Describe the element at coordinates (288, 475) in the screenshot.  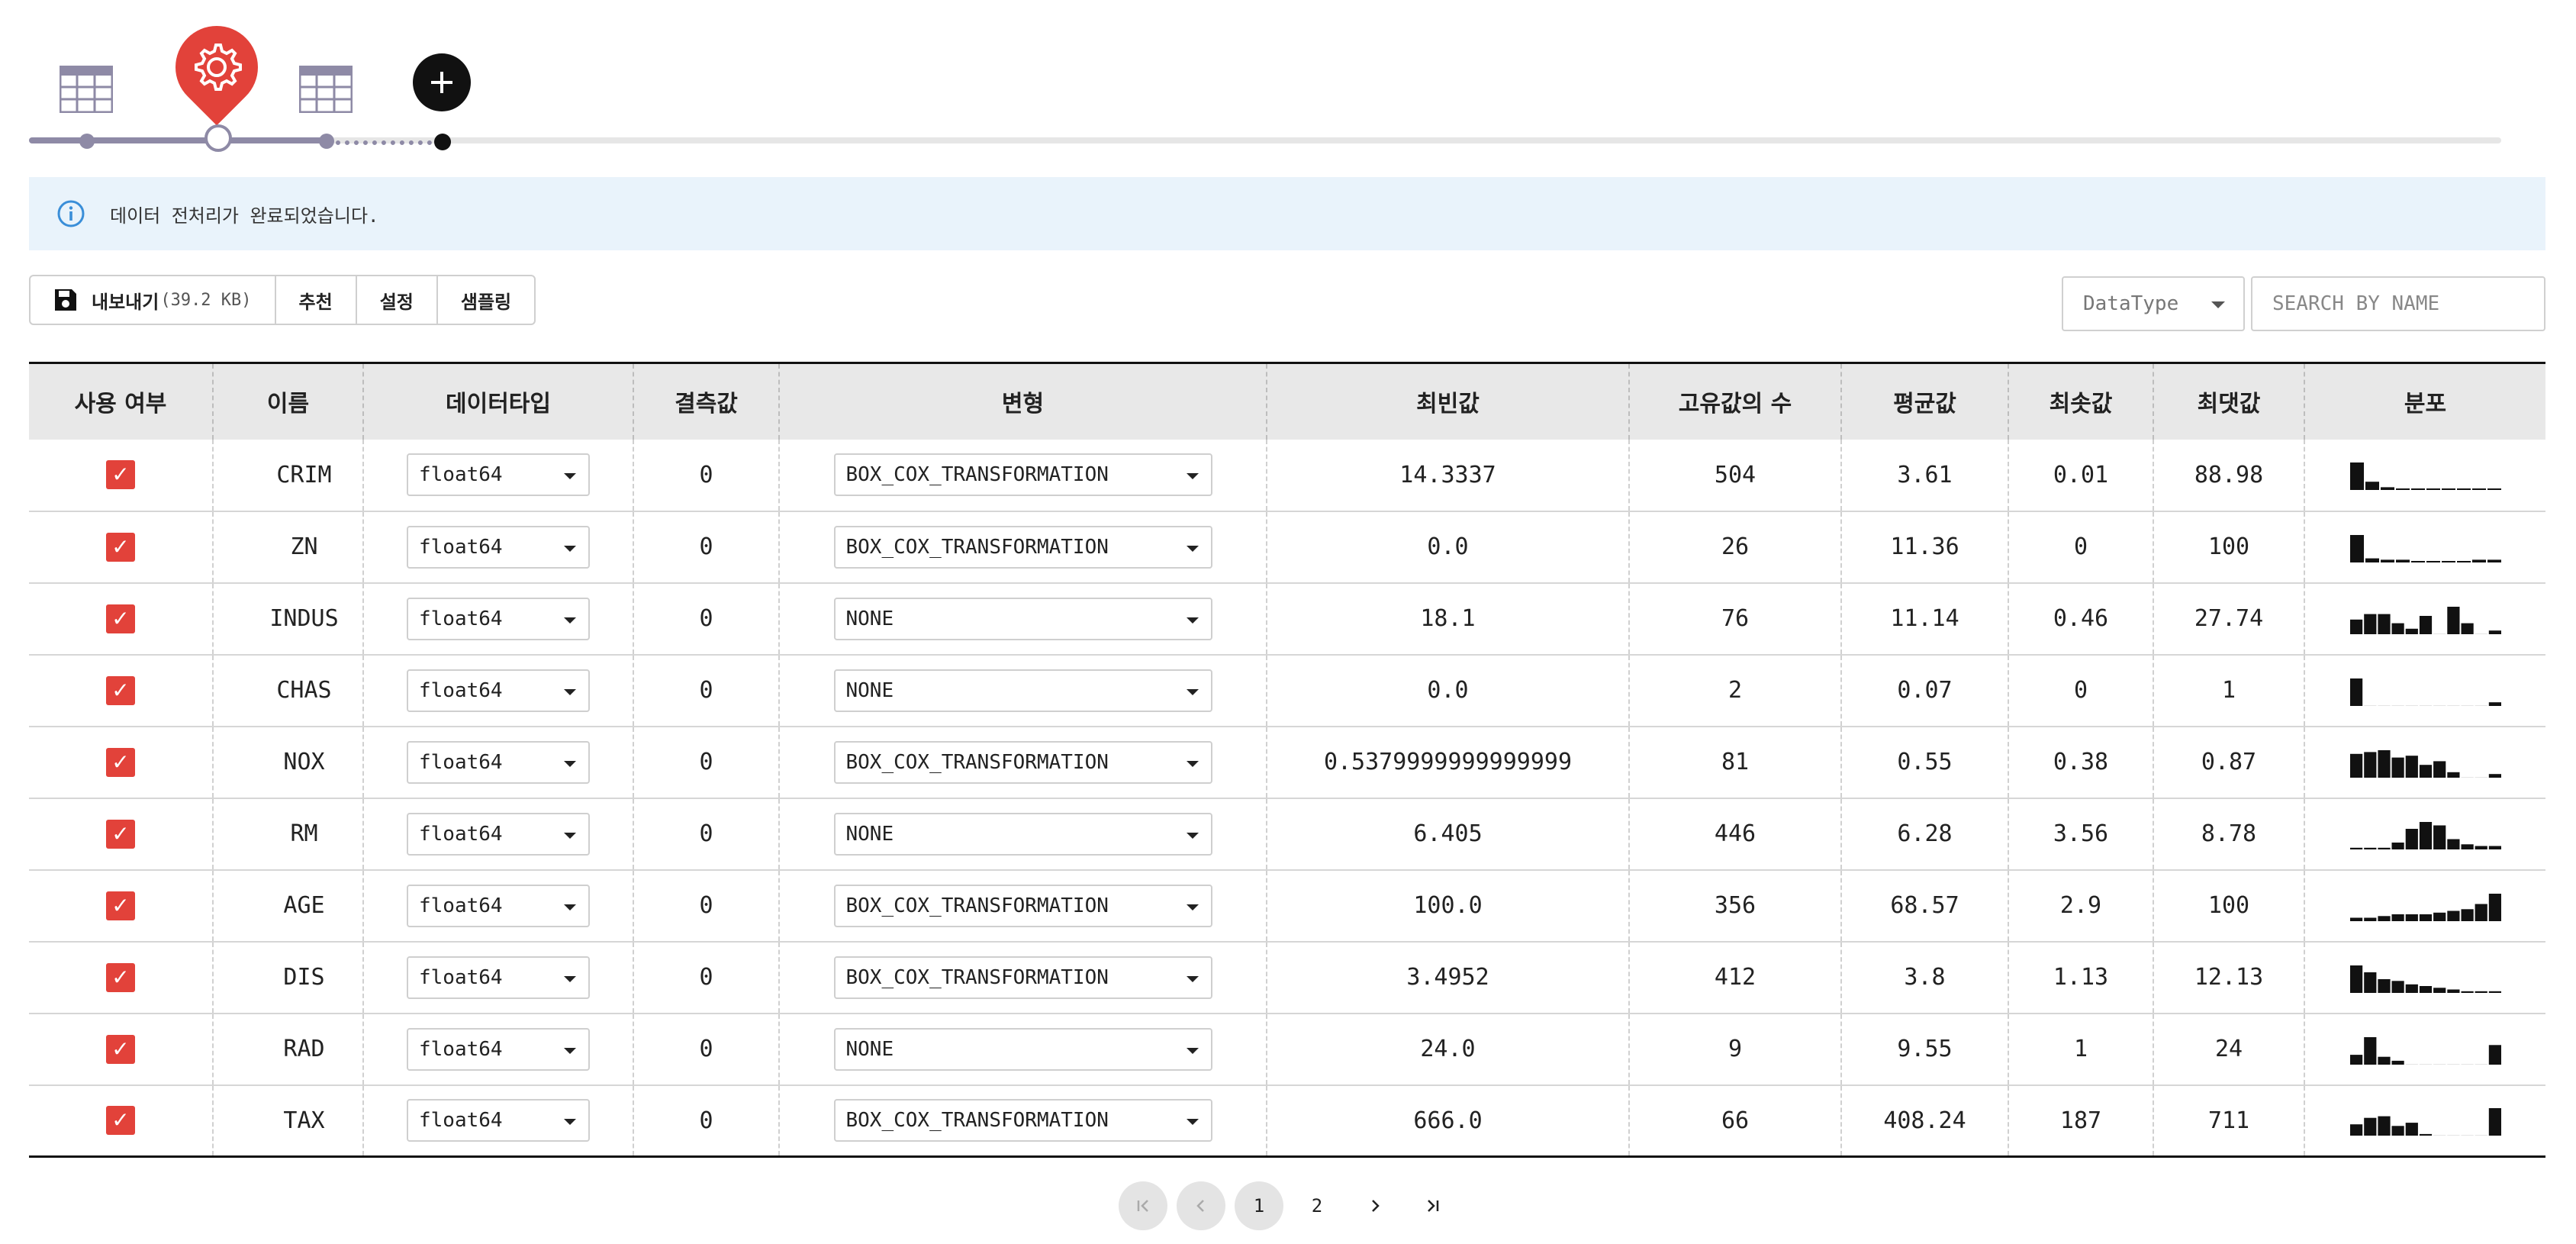
I see `name-cell: CRIM` at that location.